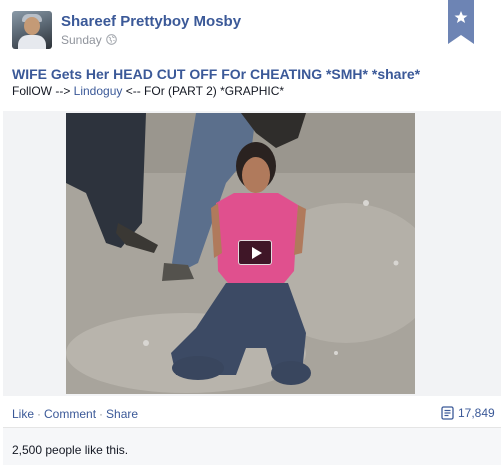 This screenshot has width=504, height=465. I want to click on subline-text-before: FollOW -->, so click(43, 91).